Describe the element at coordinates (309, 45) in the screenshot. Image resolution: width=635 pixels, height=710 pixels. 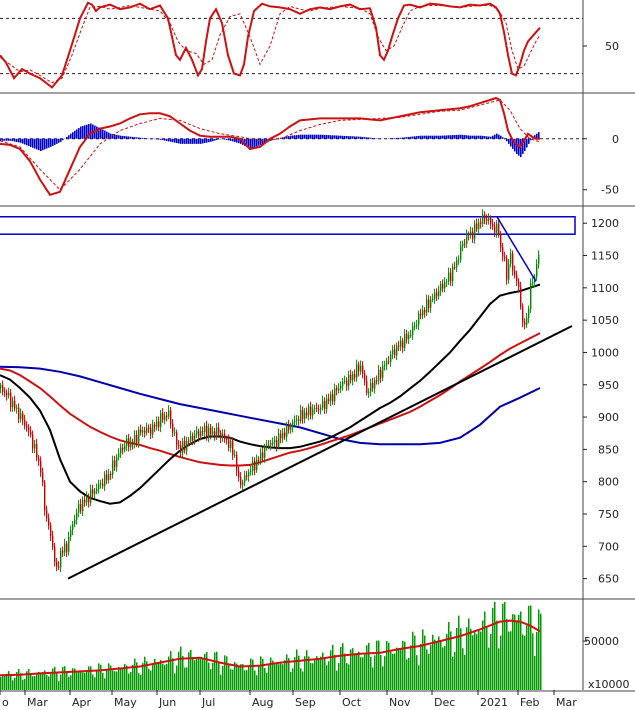
I see `stochastic-panel: 50` at that location.